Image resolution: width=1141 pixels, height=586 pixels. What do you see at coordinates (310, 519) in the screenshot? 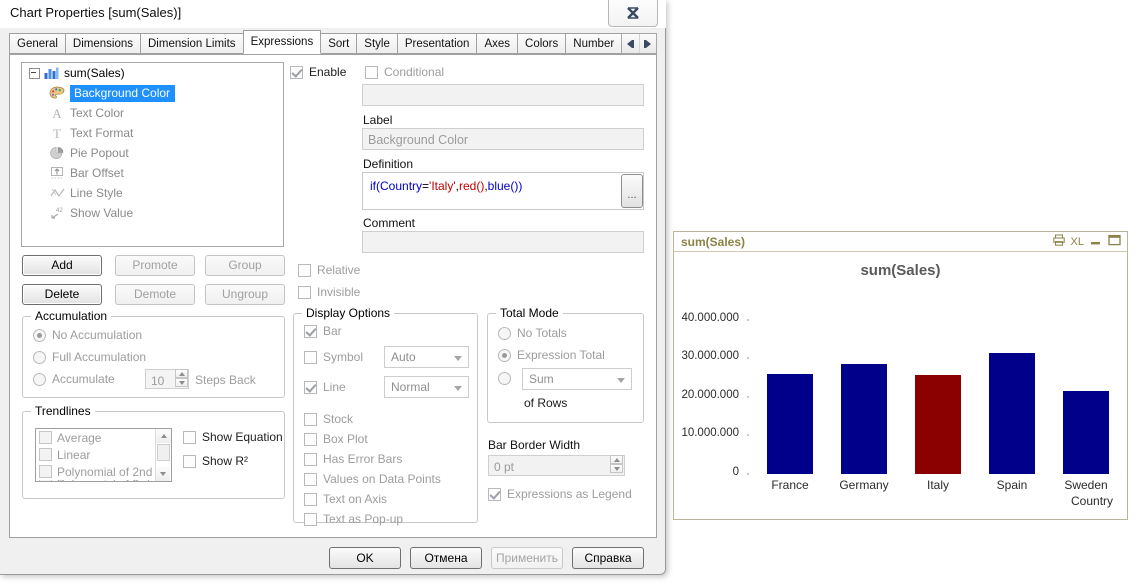
I see `display-textpopup-checkbox` at bounding box center [310, 519].